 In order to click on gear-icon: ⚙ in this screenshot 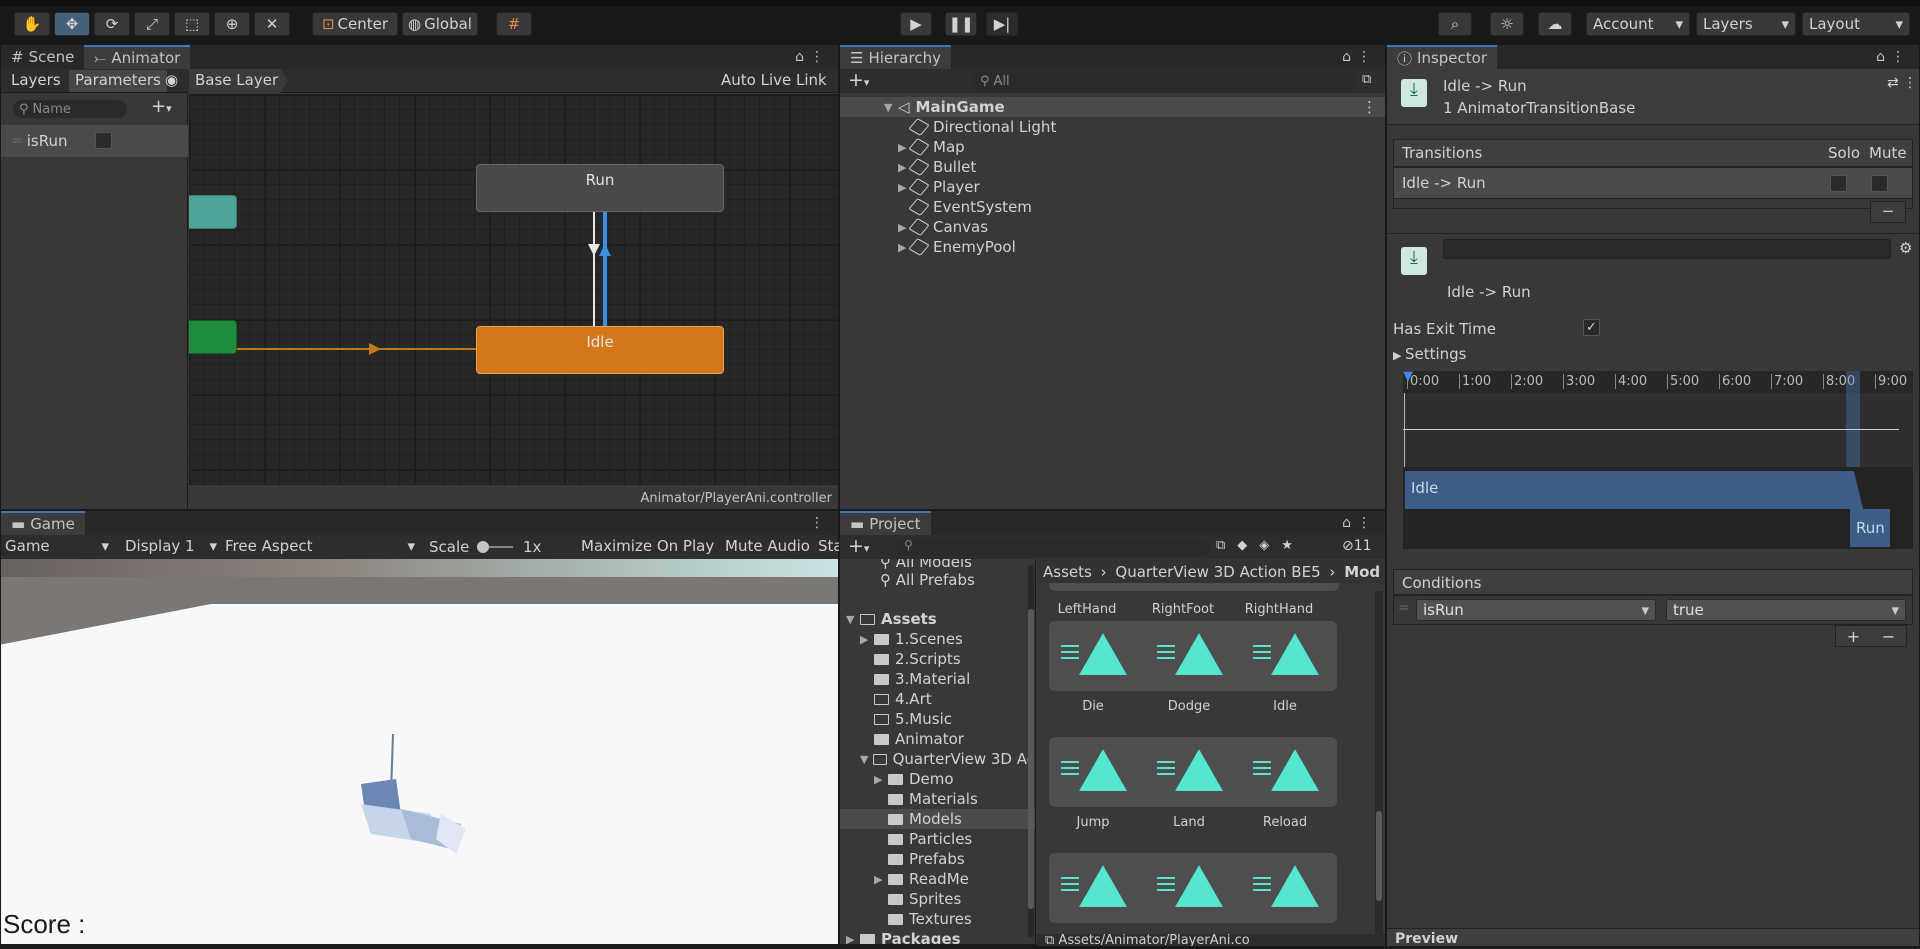, I will do `click(1905, 248)`.